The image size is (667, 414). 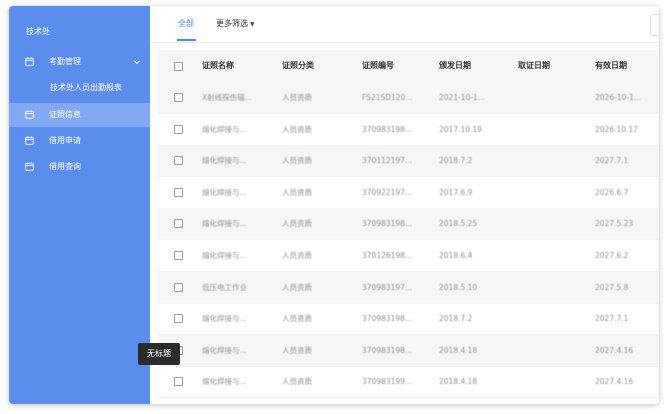 I want to click on table-cell: 2027.6.2, so click(x=612, y=255).